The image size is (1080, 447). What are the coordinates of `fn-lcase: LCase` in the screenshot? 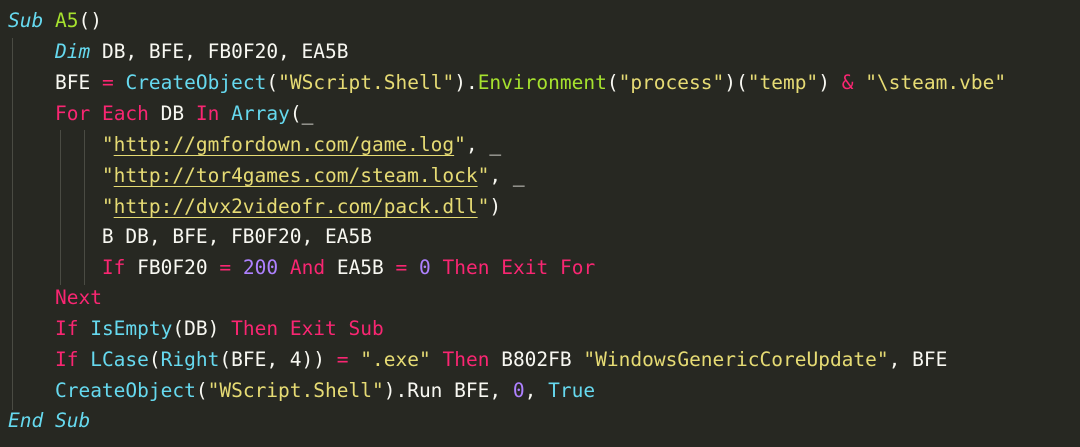 It's located at (119, 359).